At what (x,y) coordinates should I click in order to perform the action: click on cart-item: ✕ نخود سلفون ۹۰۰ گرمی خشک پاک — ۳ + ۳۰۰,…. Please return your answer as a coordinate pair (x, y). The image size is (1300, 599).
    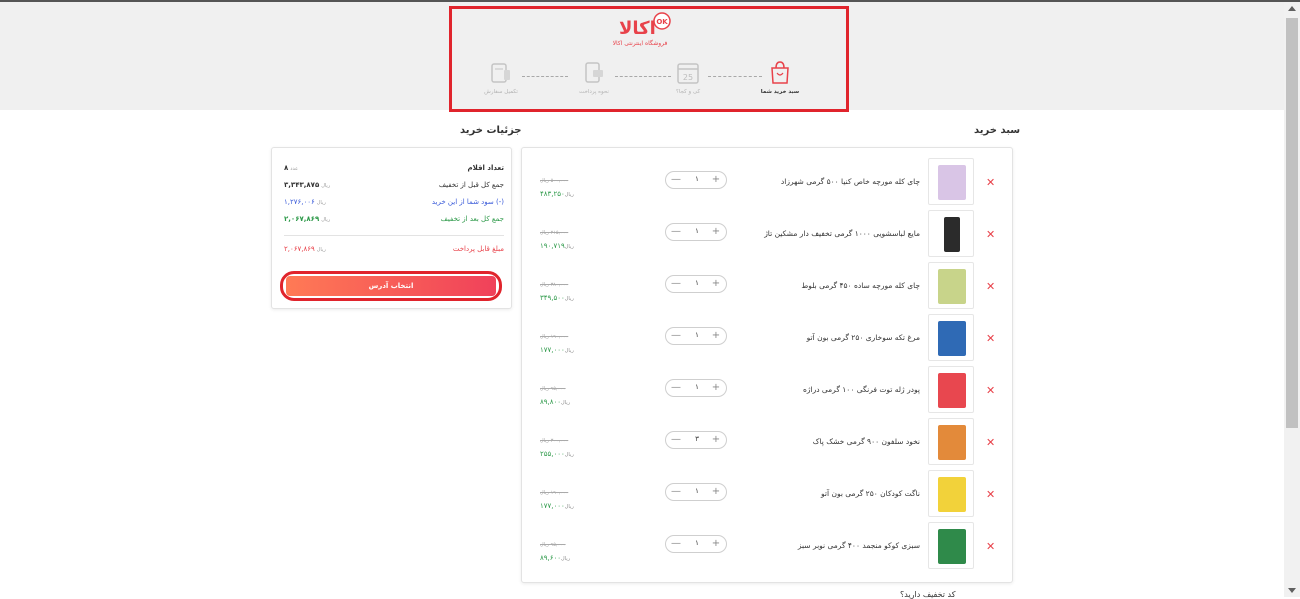
    Looking at the image, I should click on (767, 444).